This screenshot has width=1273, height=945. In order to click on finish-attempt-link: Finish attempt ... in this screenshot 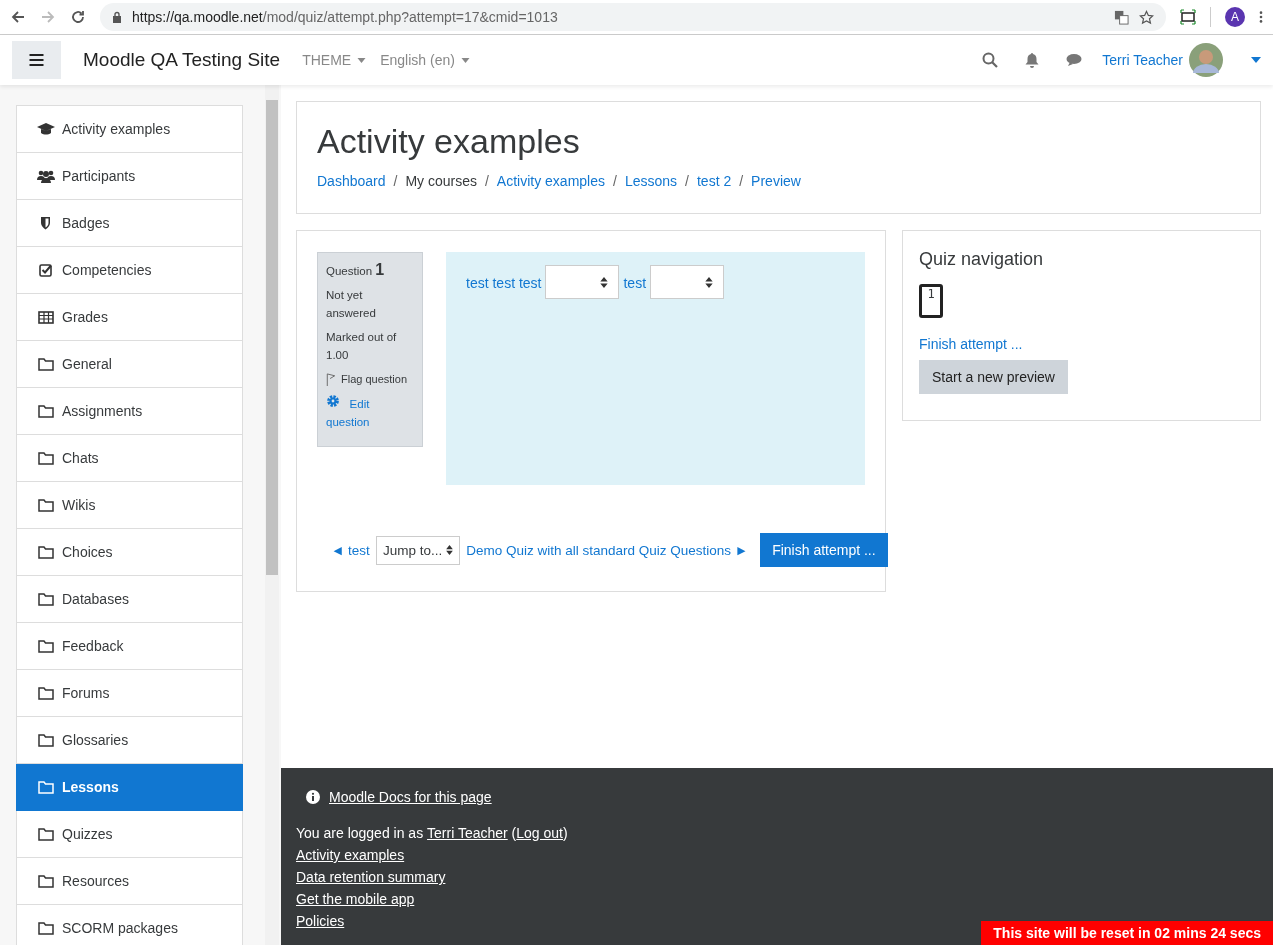, I will do `click(1081, 344)`.